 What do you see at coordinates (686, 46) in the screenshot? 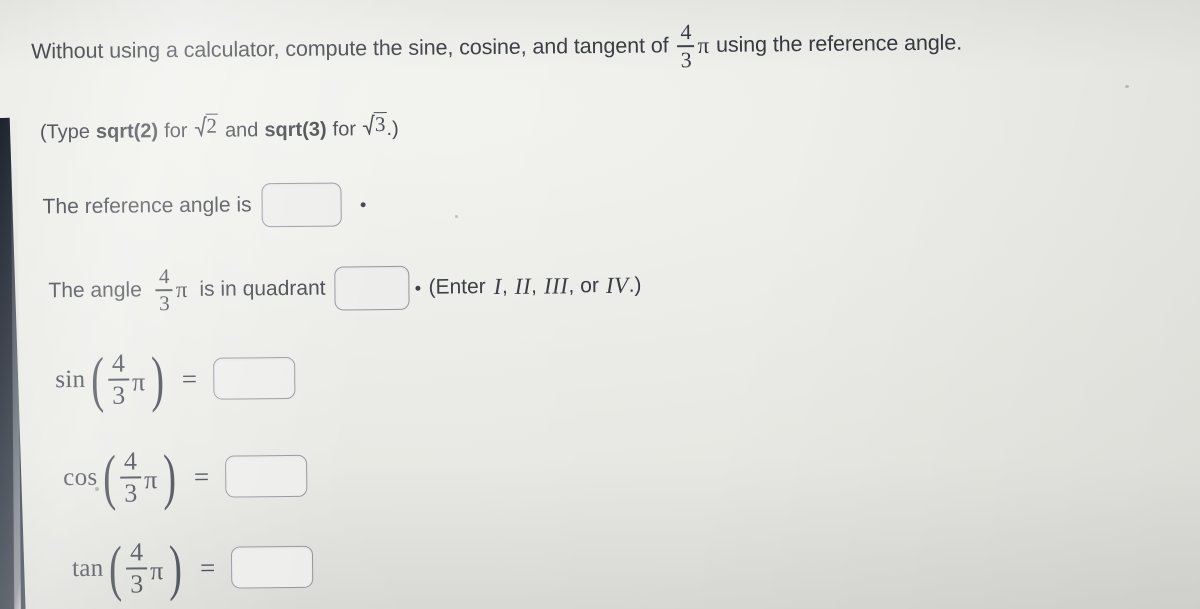
I see `angle-fraction: 4 3` at bounding box center [686, 46].